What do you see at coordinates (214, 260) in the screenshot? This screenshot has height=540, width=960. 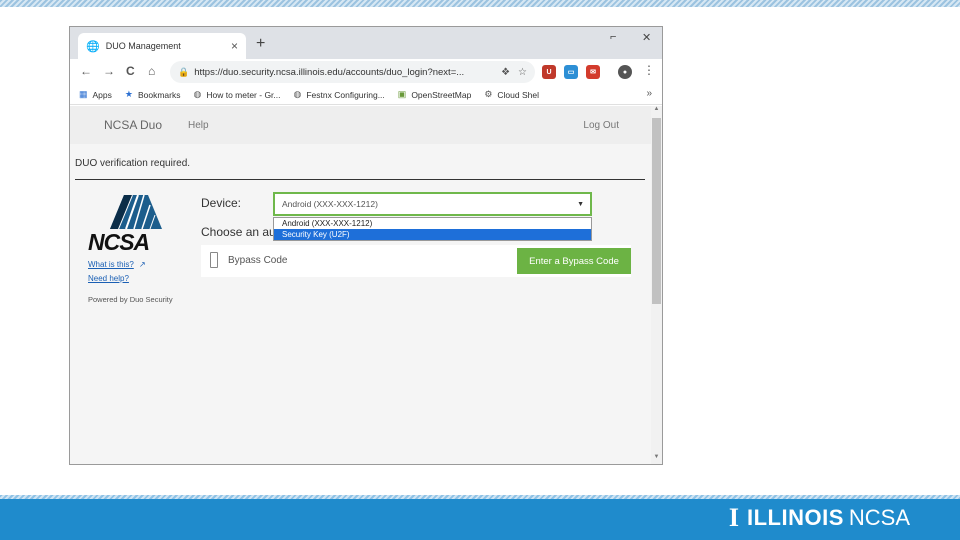 I see `phone-icon` at bounding box center [214, 260].